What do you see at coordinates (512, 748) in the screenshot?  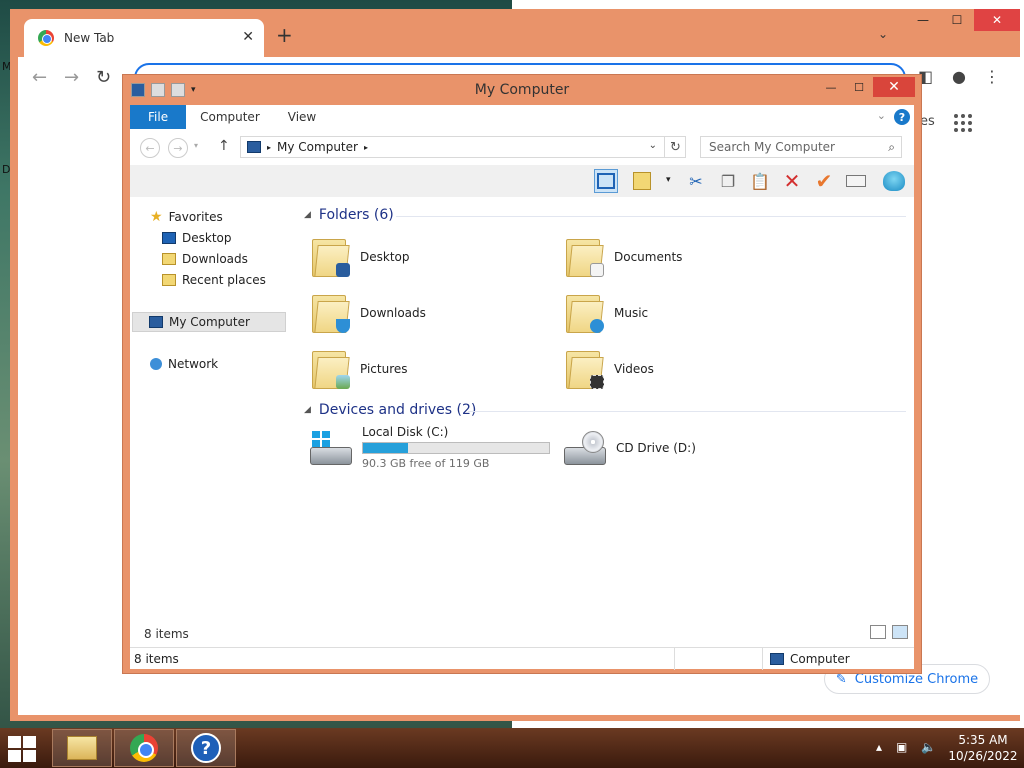 I see `taskbar: ? ▴ ▣ 🔈 5:35 AM 10/26/2022` at bounding box center [512, 748].